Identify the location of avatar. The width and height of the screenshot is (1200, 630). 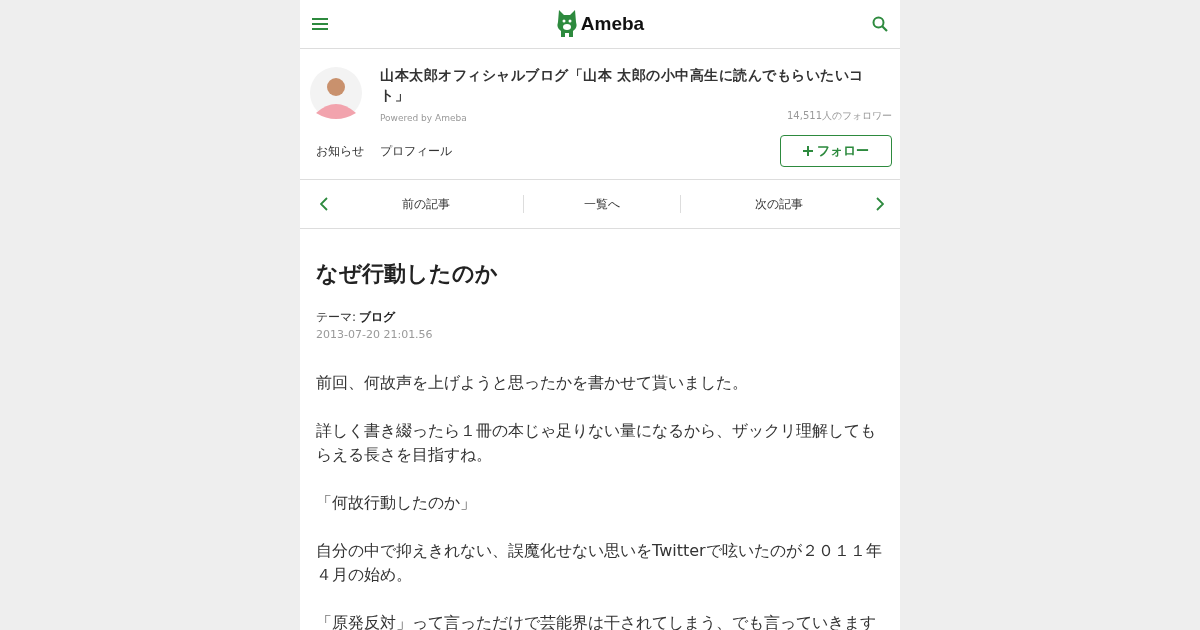
(336, 93).